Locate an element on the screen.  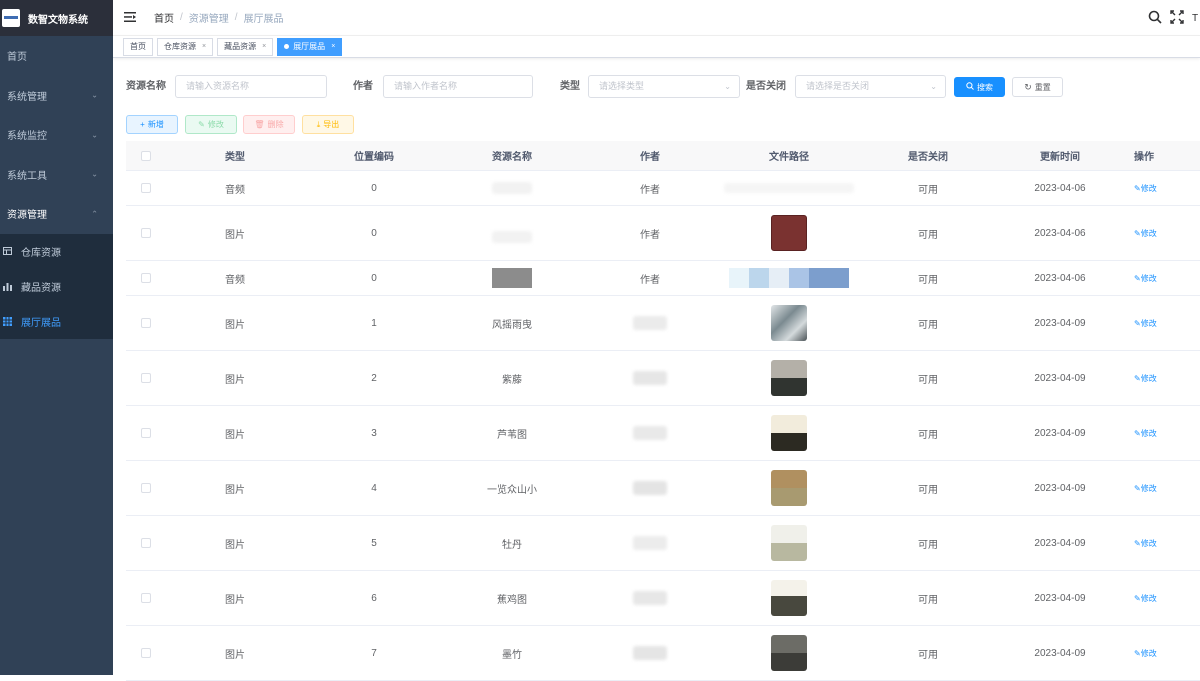
breadcrumb-item: 首页 is located at coordinates (164, 17).